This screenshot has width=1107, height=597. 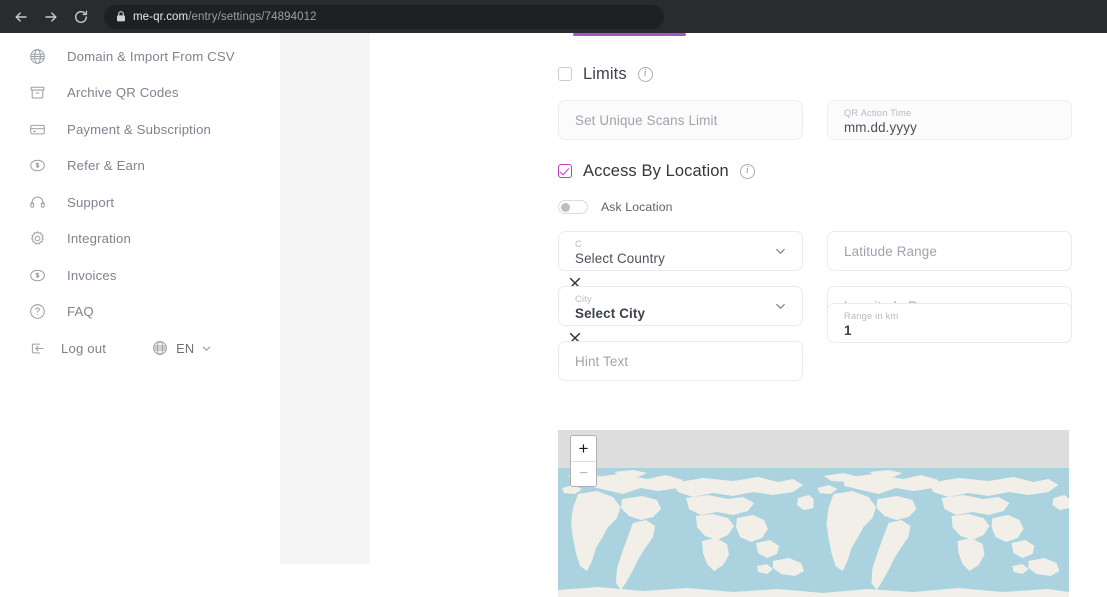 I want to click on url-host: me-qr.com, so click(x=161, y=16).